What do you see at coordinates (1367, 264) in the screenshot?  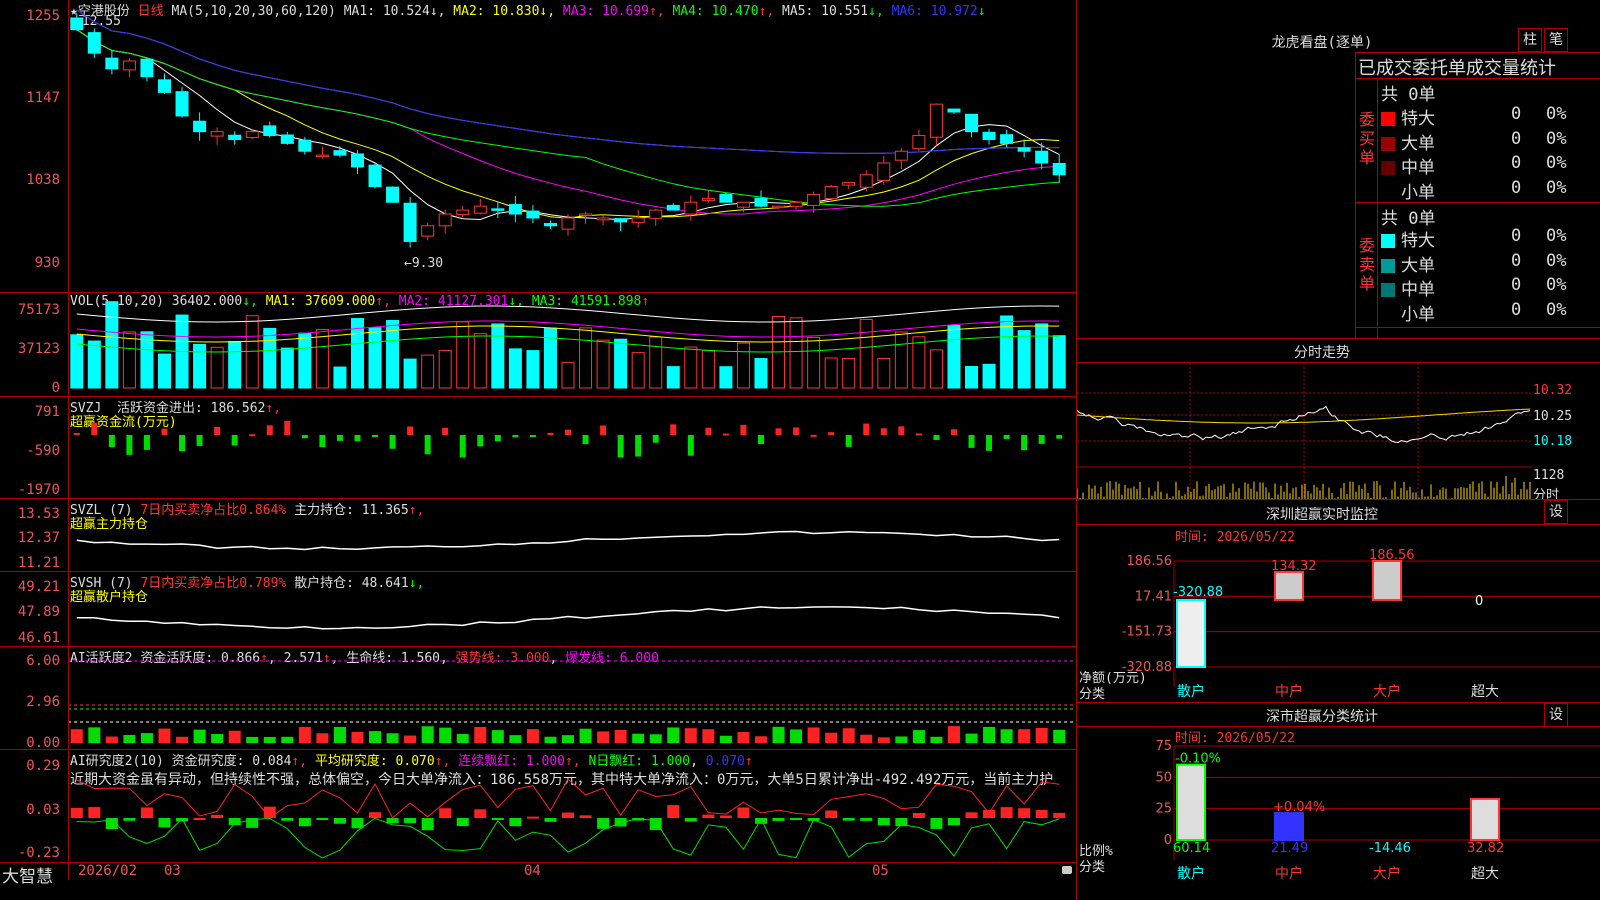 I see `sell-label: 委卖单` at bounding box center [1367, 264].